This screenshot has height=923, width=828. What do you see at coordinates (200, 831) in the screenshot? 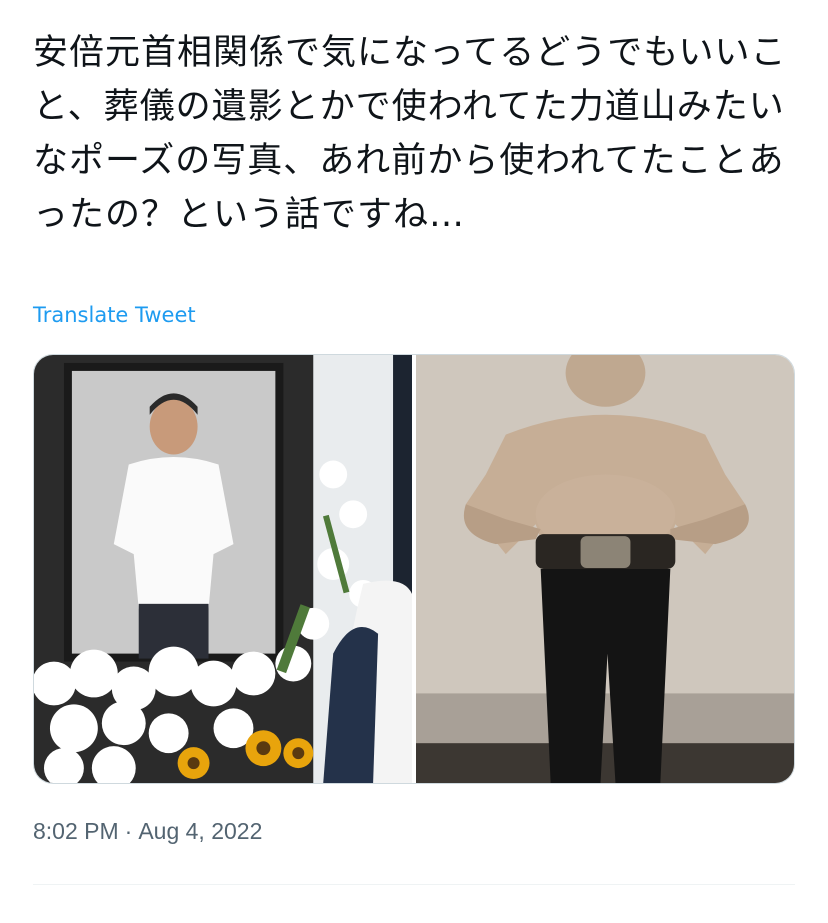
I see `tweet-date: Aug 4, 2022` at bounding box center [200, 831].